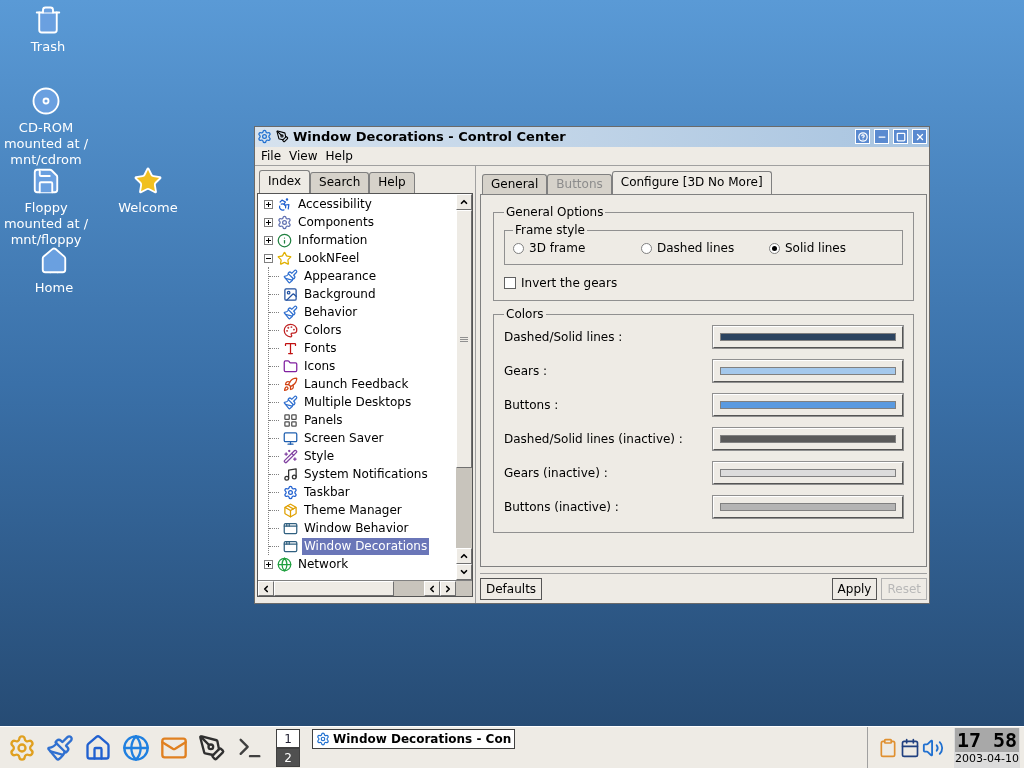 The height and width of the screenshot is (768, 1024). What do you see at coordinates (303, 155) in the screenshot?
I see `menu-item: View` at bounding box center [303, 155].